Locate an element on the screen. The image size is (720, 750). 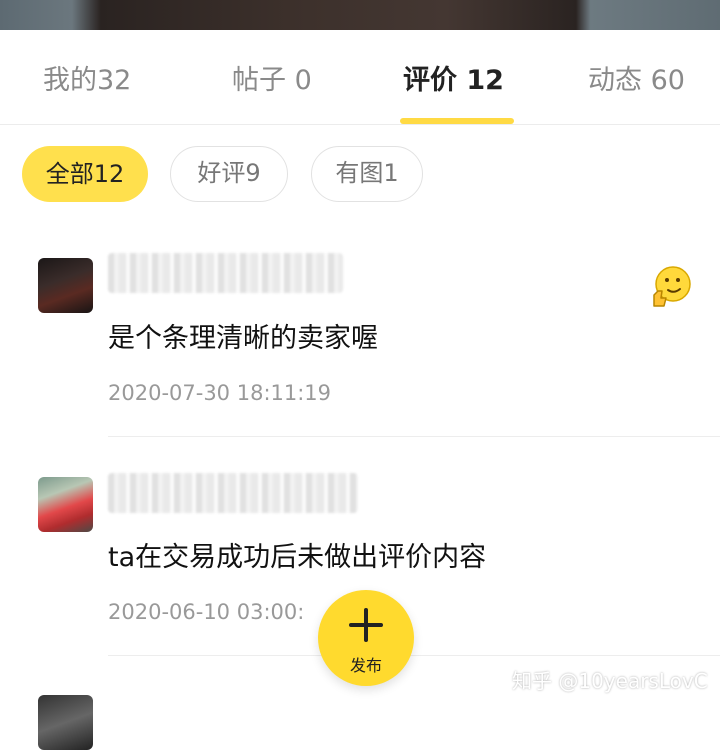
review-time: 2020-07-30 18:11:19 is located at coordinates (220, 393).